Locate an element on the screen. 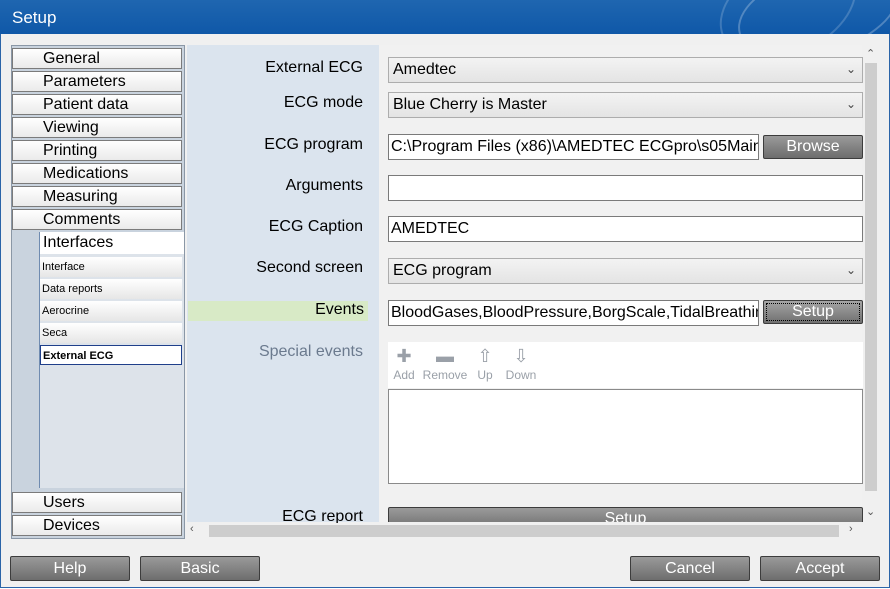 The width and height of the screenshot is (890, 589). up-tool: ⇧ Up is located at coordinates (485, 364).